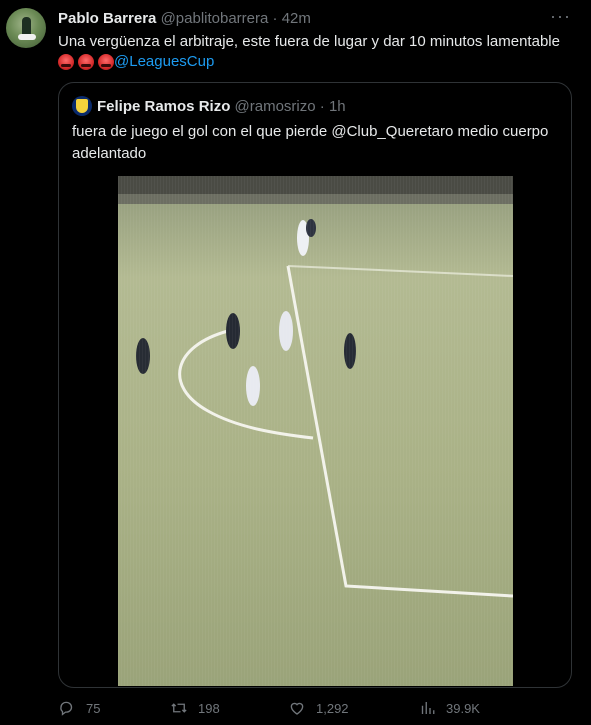  Describe the element at coordinates (26, 28) in the screenshot. I see `author-avatar` at that location.